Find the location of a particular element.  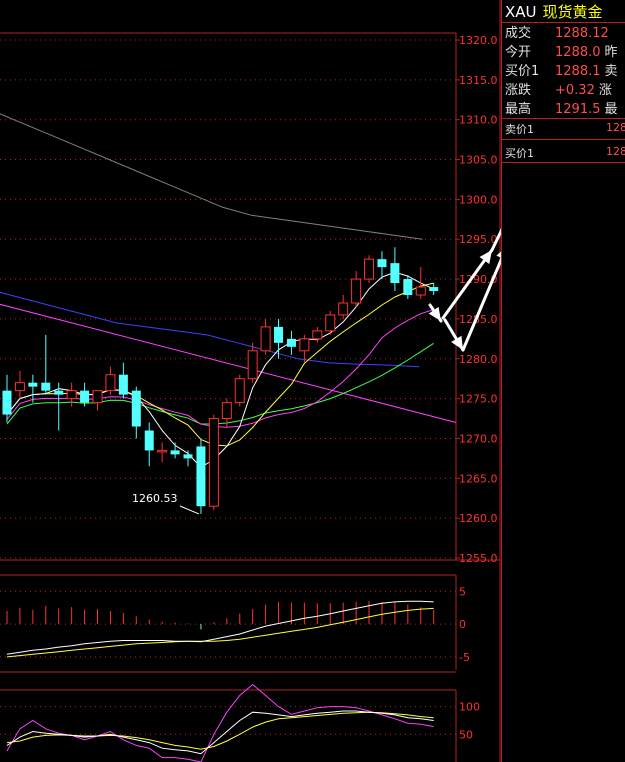

orderbook-ask-1: 卖价1 128 is located at coordinates (565, 128).